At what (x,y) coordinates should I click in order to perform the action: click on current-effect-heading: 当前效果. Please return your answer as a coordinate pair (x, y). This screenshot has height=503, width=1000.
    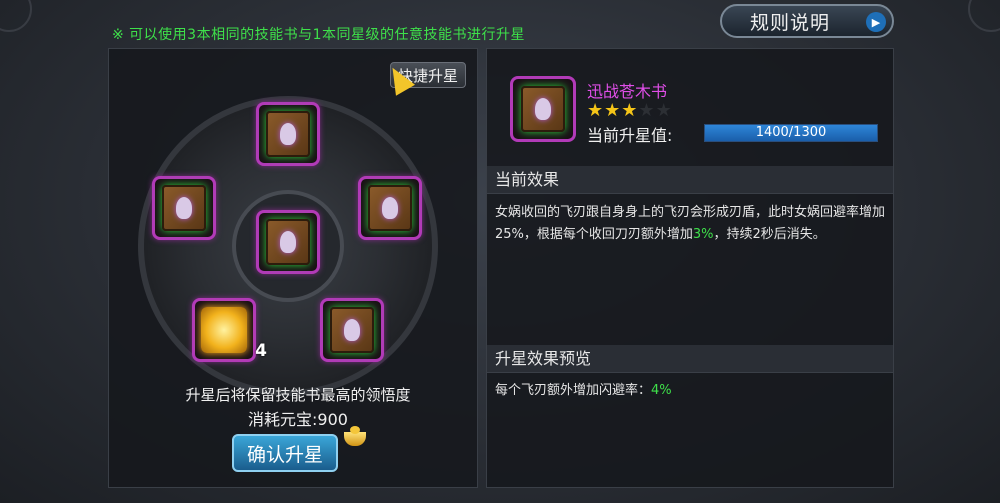
    Looking at the image, I should click on (690, 180).